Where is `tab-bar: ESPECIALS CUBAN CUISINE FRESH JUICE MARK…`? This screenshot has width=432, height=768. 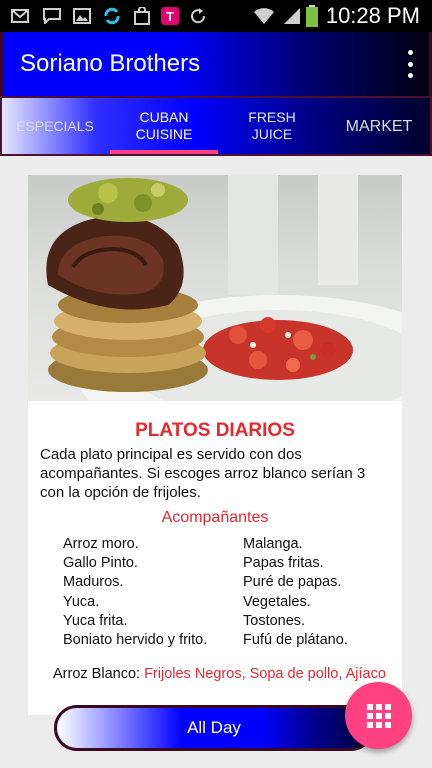
tab-bar: ESPECIALS CUBAN CUISINE FRESH JUICE MARK… is located at coordinates (216, 126).